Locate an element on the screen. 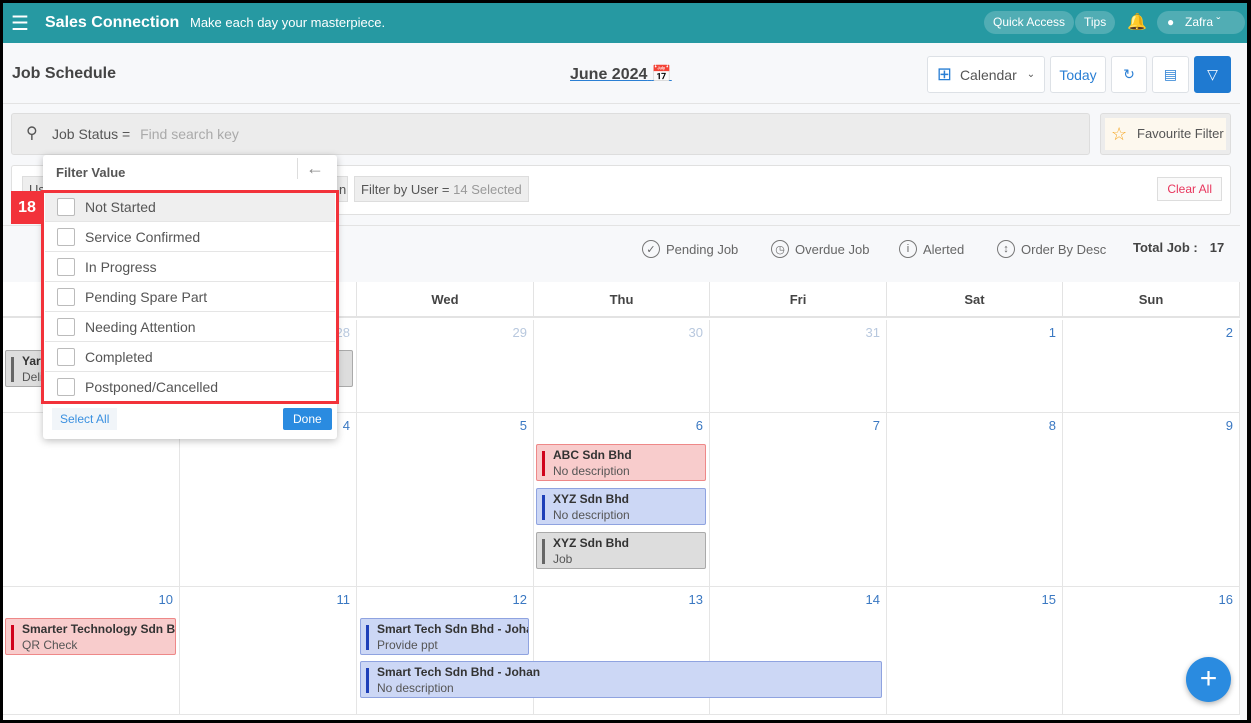 The width and height of the screenshot is (1251, 723). day-number: 9 is located at coordinates (1229, 425).